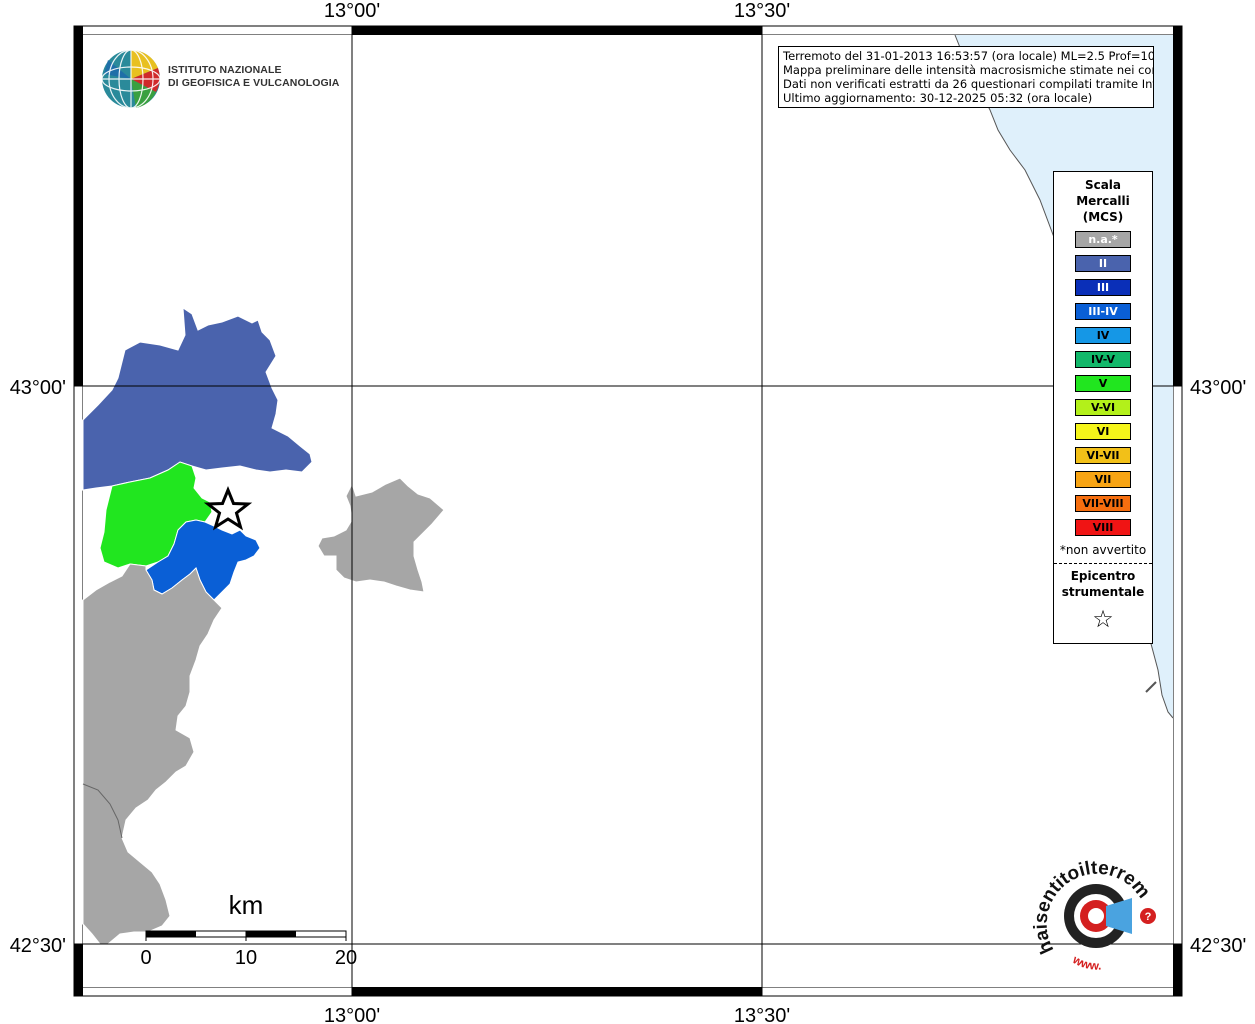 The image size is (1255, 1024). What do you see at coordinates (1103, 503) in the screenshot?
I see `legend-swatch-vii-viii: VII-VIII` at bounding box center [1103, 503].